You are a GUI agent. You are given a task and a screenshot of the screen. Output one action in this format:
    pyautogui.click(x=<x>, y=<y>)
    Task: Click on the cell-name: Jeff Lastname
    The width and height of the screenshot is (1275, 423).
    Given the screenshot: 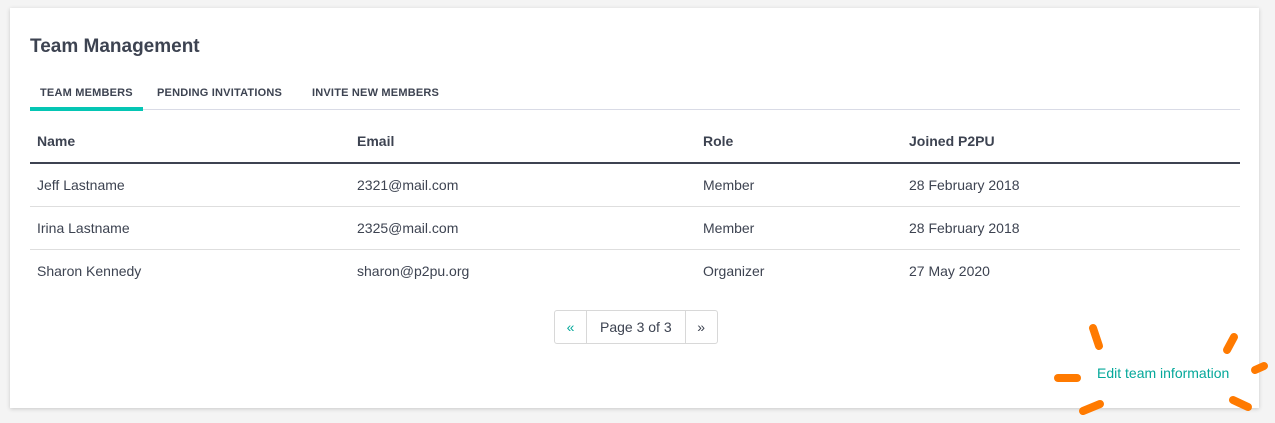 What is the action you would take?
    pyautogui.click(x=190, y=185)
    